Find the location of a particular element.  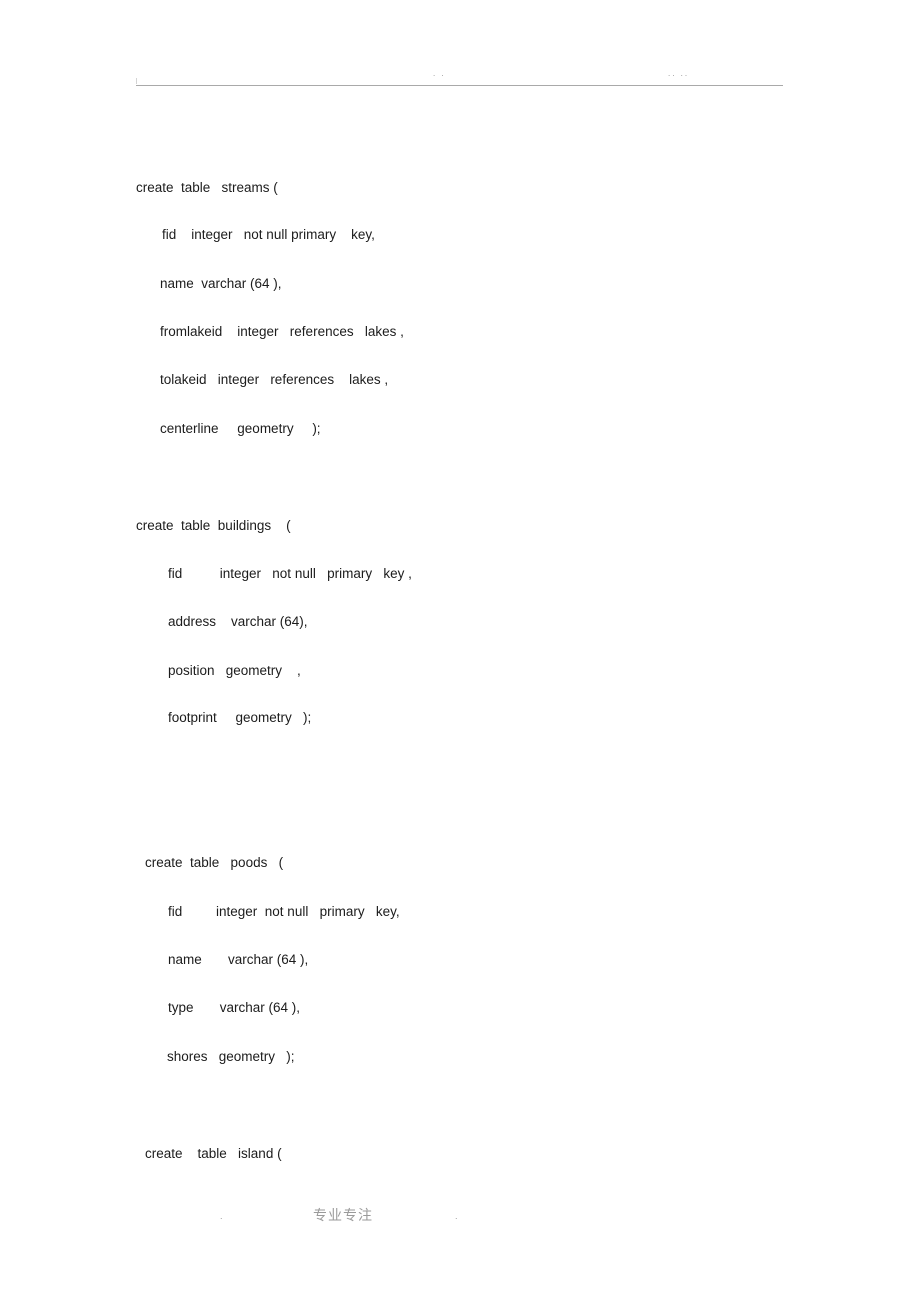

code-line: create table streams ( is located at coordinates (207, 187).